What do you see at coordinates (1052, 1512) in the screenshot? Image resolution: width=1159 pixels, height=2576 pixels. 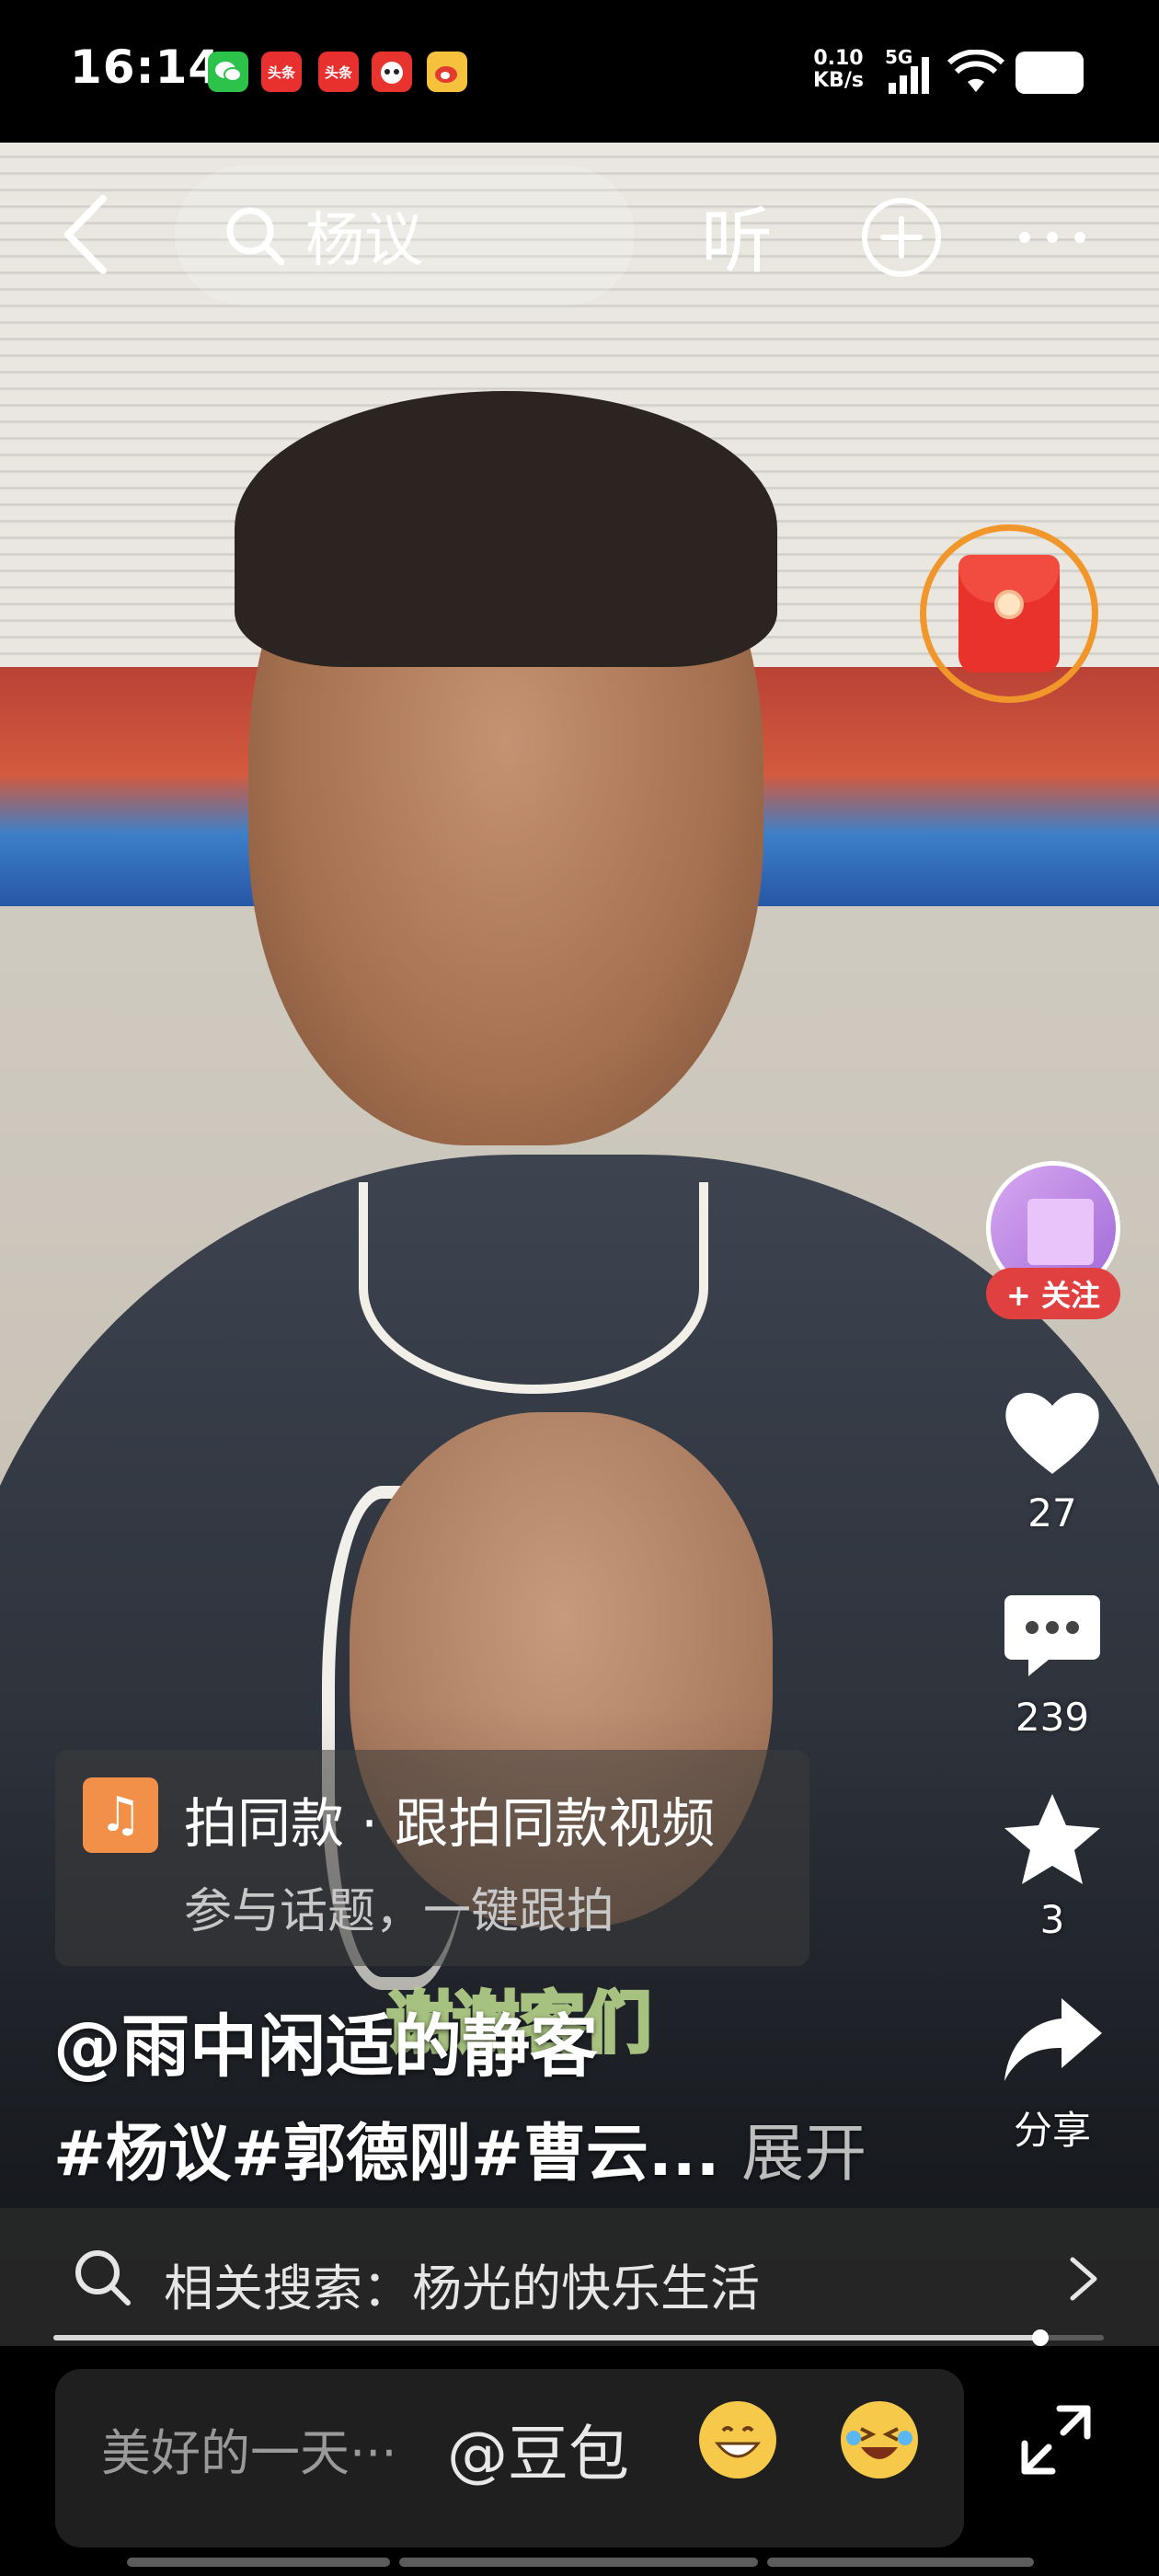 I see `like-count: 27` at bounding box center [1052, 1512].